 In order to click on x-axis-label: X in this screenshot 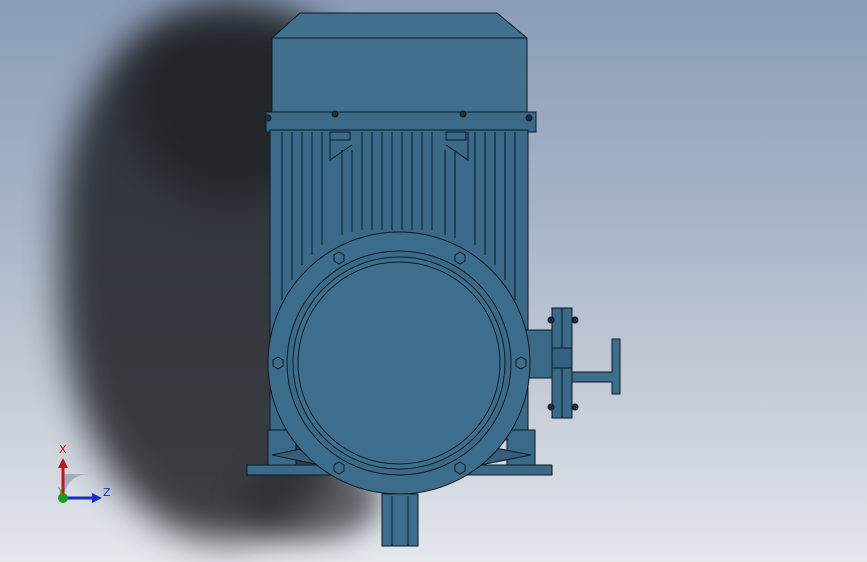, I will do `click(63, 449)`.